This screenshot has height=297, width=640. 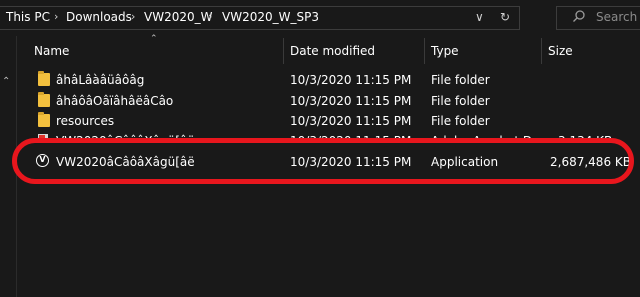 I want to click on breadcrumb-downloads: Downloads, so click(x=99, y=17).